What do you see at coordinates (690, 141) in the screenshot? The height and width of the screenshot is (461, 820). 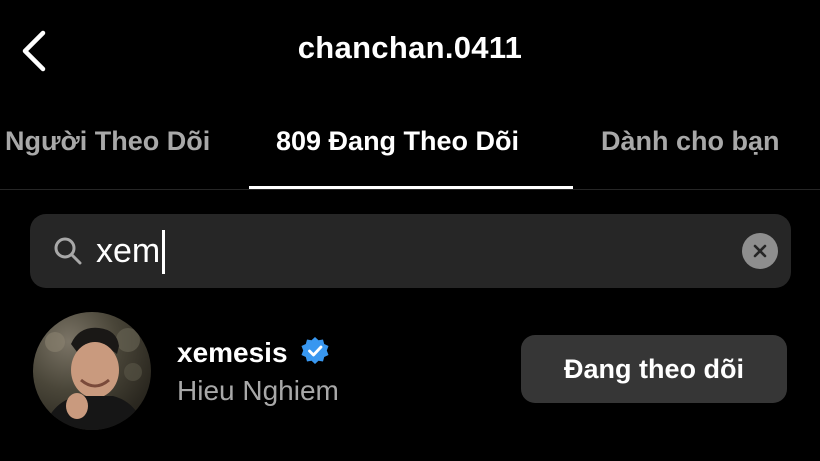 I see `tab-suggested: Dành cho bạn` at bounding box center [690, 141].